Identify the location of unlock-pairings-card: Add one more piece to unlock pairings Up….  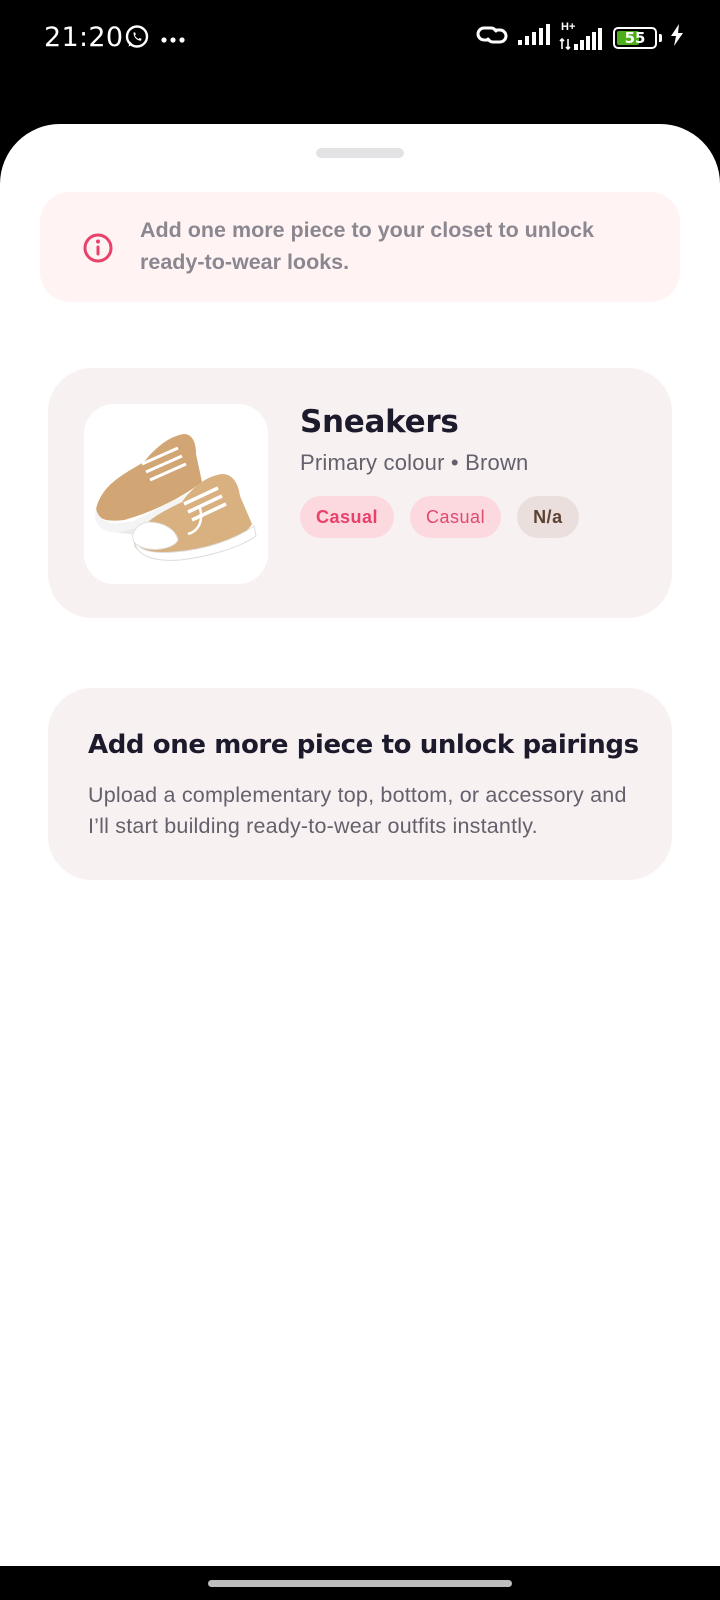
(360, 784).